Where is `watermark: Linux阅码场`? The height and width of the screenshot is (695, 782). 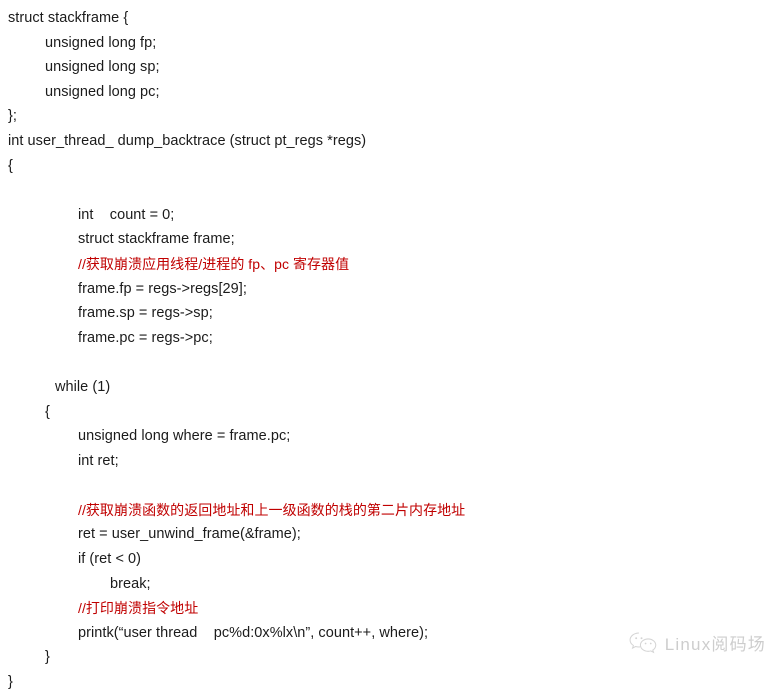
watermark: Linux阅码场 is located at coordinates (697, 642).